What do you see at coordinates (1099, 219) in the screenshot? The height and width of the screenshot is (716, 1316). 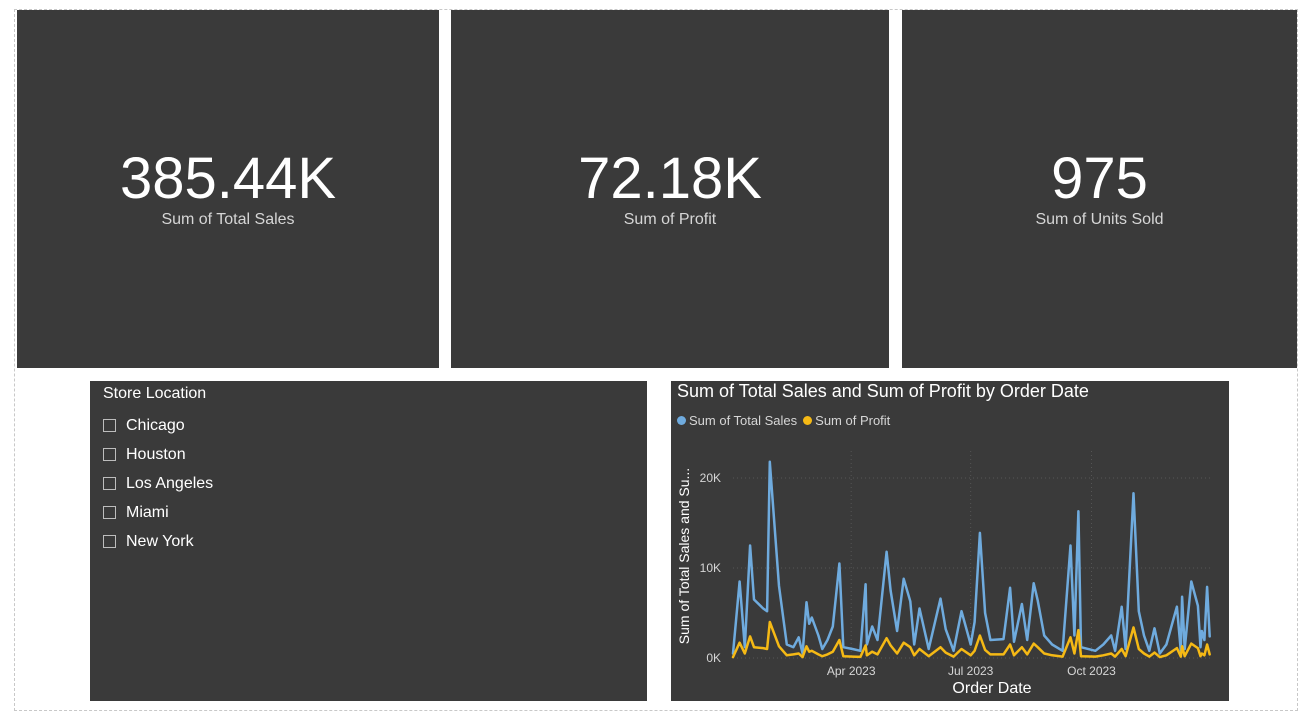 I see `kpi-label: Sum of Units Sold` at bounding box center [1099, 219].